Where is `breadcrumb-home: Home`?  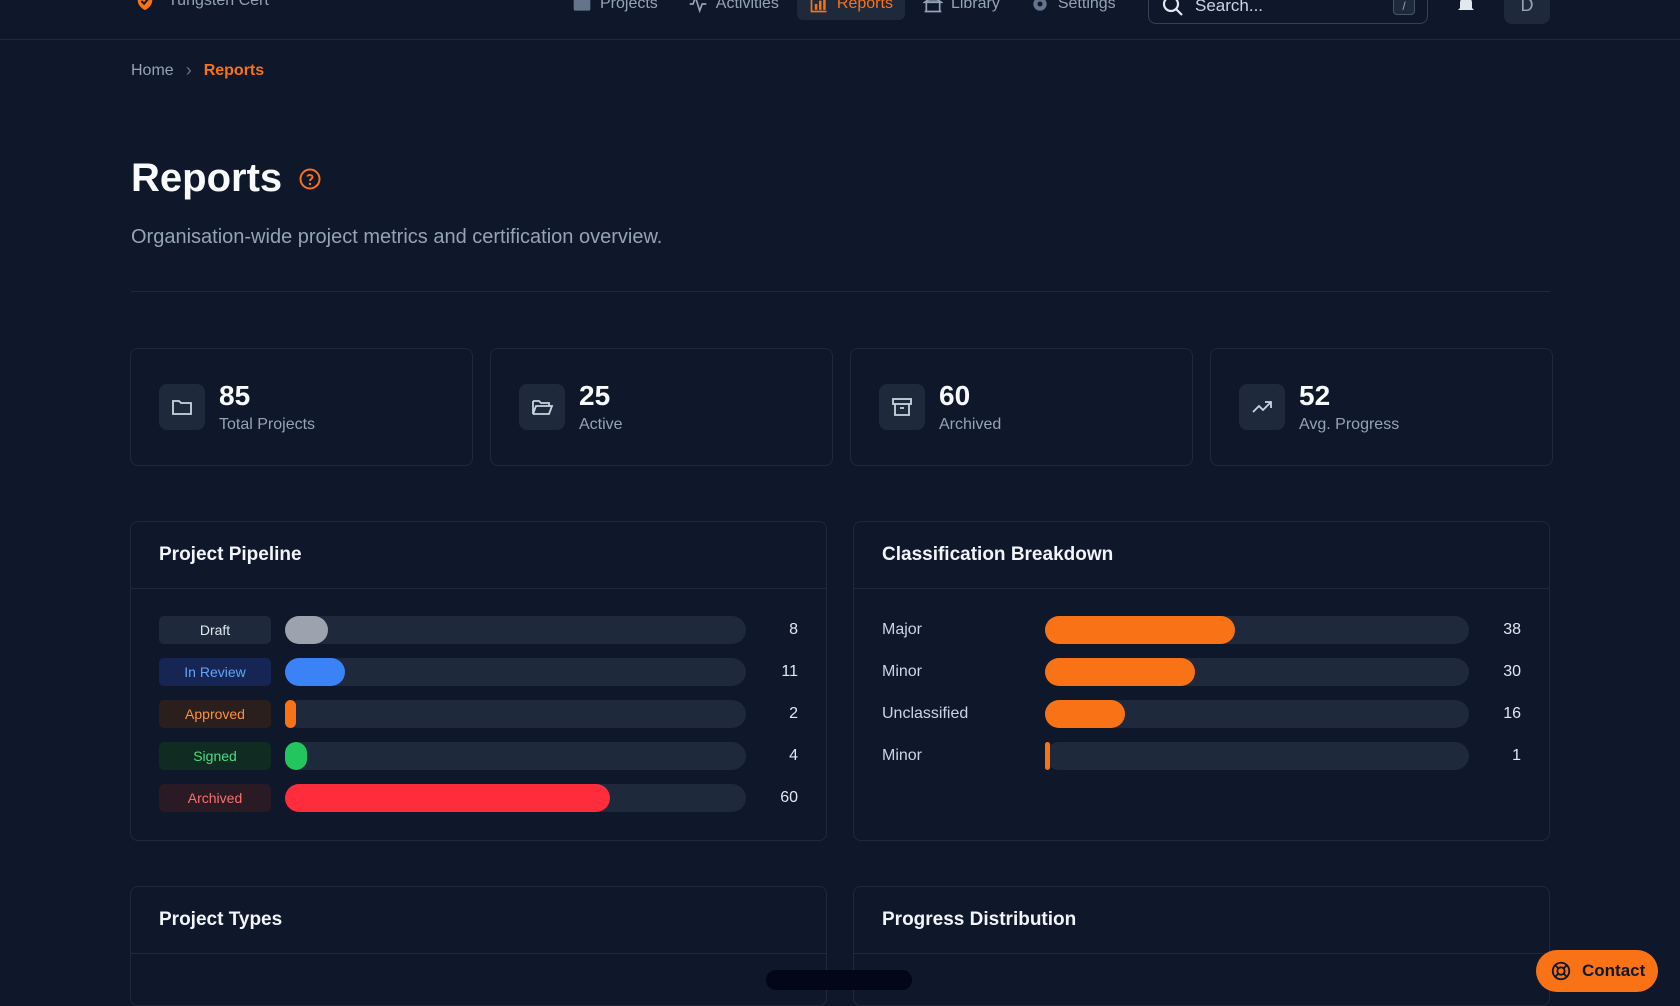
breadcrumb-home: Home is located at coordinates (152, 71).